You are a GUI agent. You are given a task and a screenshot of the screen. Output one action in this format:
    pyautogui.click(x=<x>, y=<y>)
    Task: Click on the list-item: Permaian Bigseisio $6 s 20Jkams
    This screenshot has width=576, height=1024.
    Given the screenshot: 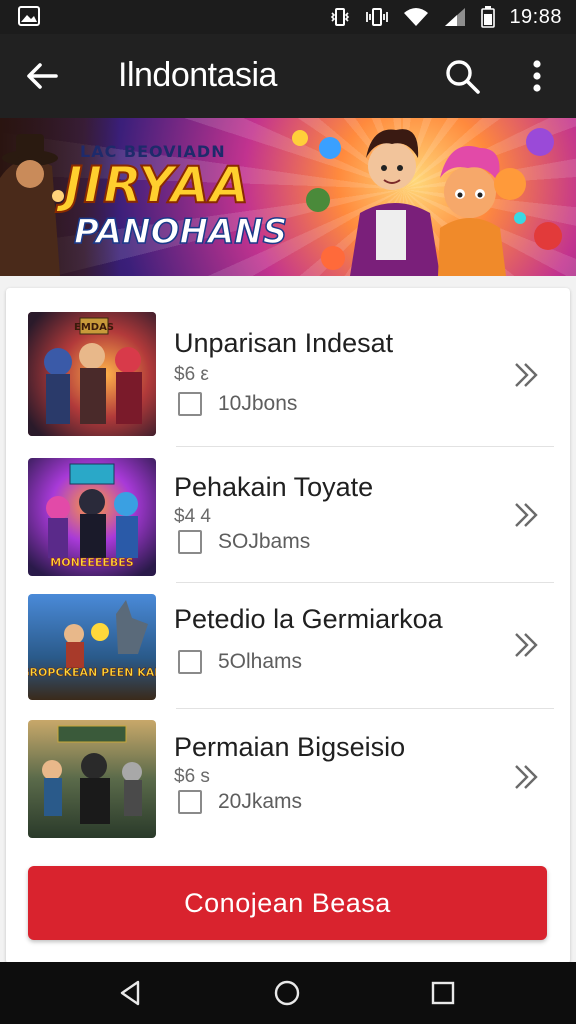 What is the action you would take?
    pyautogui.click(x=288, y=778)
    